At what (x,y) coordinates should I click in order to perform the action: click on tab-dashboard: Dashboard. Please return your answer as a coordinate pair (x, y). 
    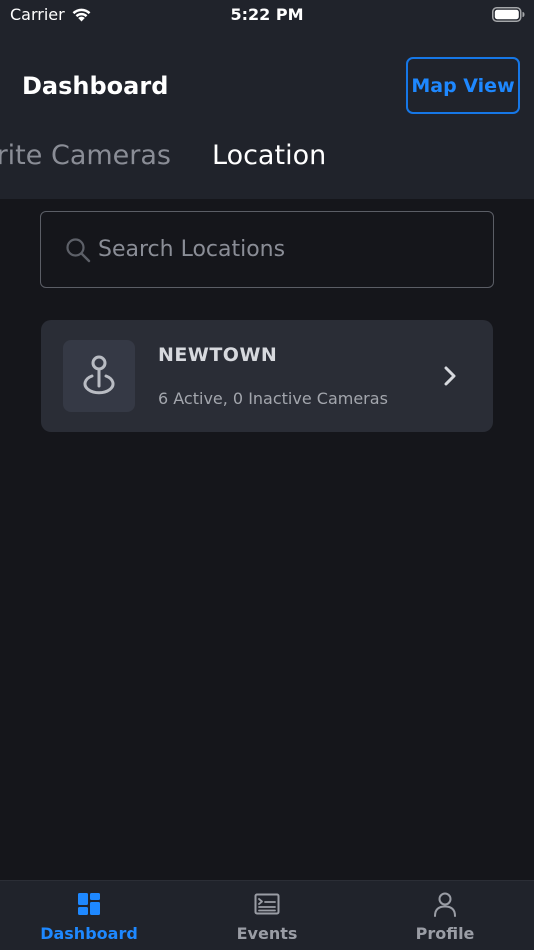
    Looking at the image, I should click on (89, 915).